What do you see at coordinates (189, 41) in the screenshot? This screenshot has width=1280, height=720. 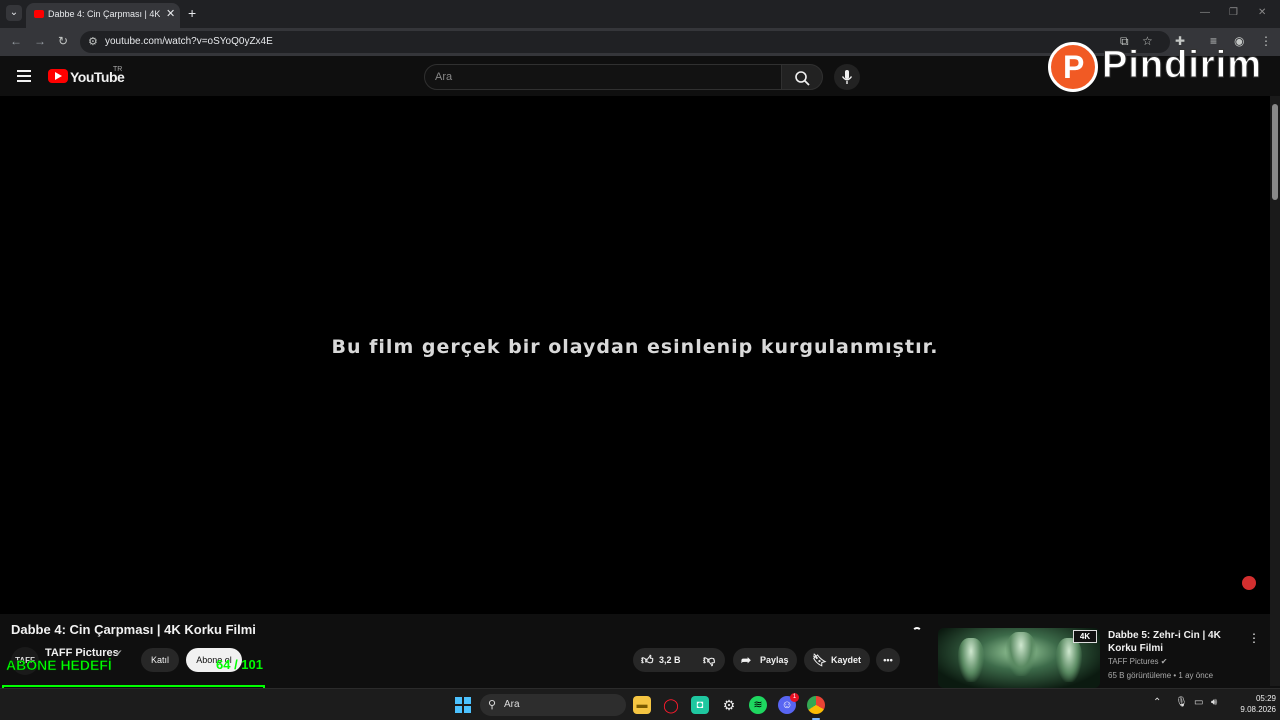 I see `url-text: youtube.com/watch?v=oSYoQ0yZx4E` at bounding box center [189, 41].